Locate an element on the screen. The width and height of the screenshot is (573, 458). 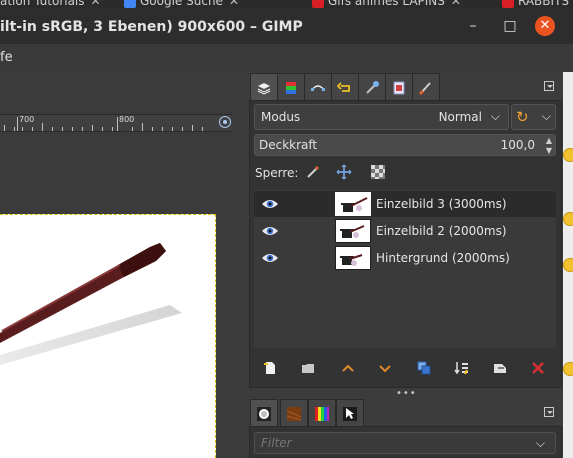
close-button: ✕ is located at coordinates (545, 26).